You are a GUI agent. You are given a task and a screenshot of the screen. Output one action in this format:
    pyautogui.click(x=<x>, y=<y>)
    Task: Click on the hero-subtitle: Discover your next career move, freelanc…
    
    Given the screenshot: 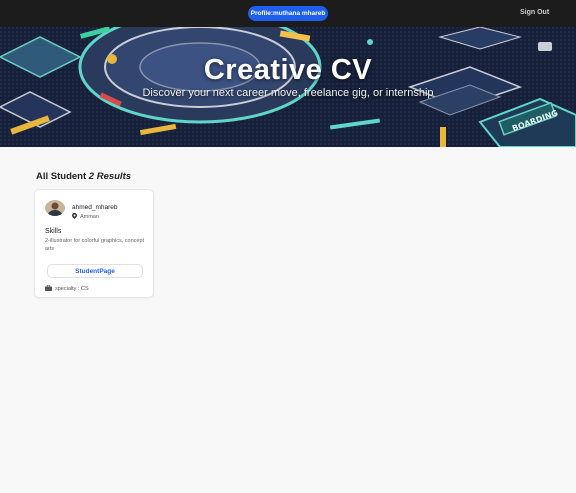 What is the action you would take?
    pyautogui.click(x=288, y=93)
    